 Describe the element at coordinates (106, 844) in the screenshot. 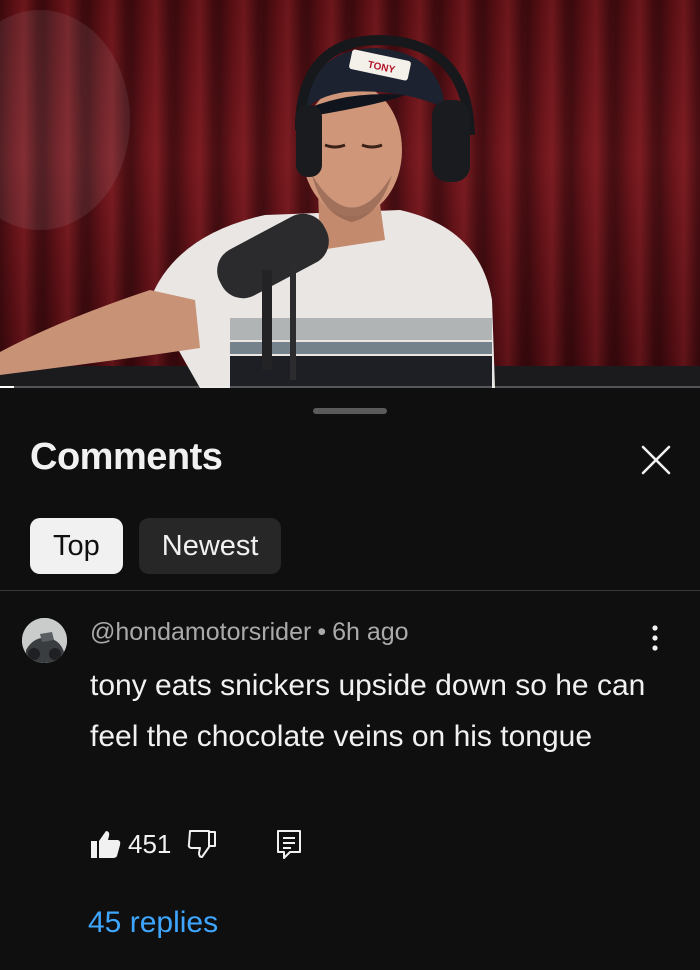

I see `thumbs-up-icon` at that location.